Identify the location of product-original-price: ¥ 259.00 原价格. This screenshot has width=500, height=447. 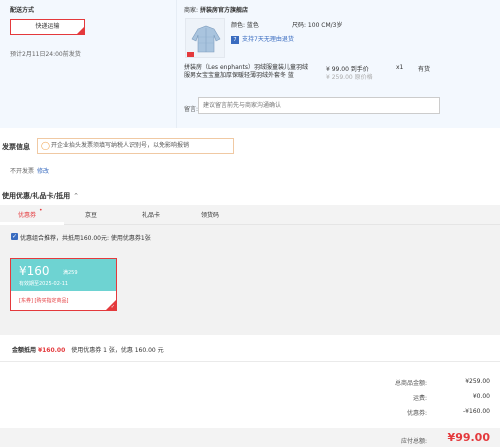
(349, 77).